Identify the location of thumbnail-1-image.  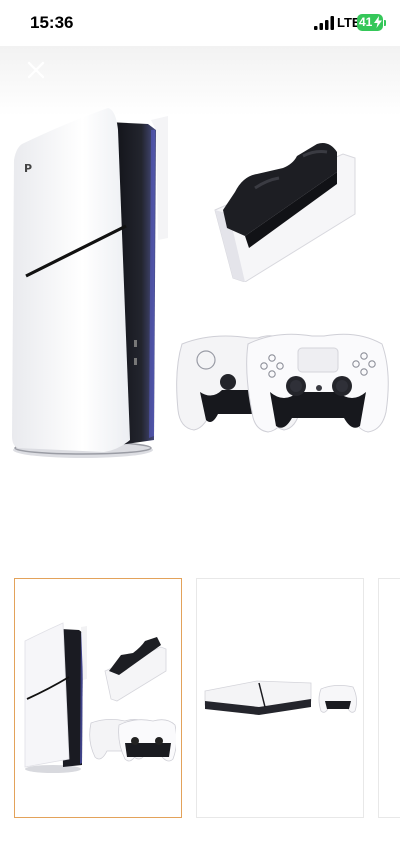
(100, 697).